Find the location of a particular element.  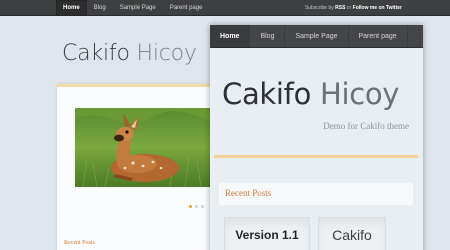

twitter-link: Follow me on Twitter is located at coordinates (377, 8).